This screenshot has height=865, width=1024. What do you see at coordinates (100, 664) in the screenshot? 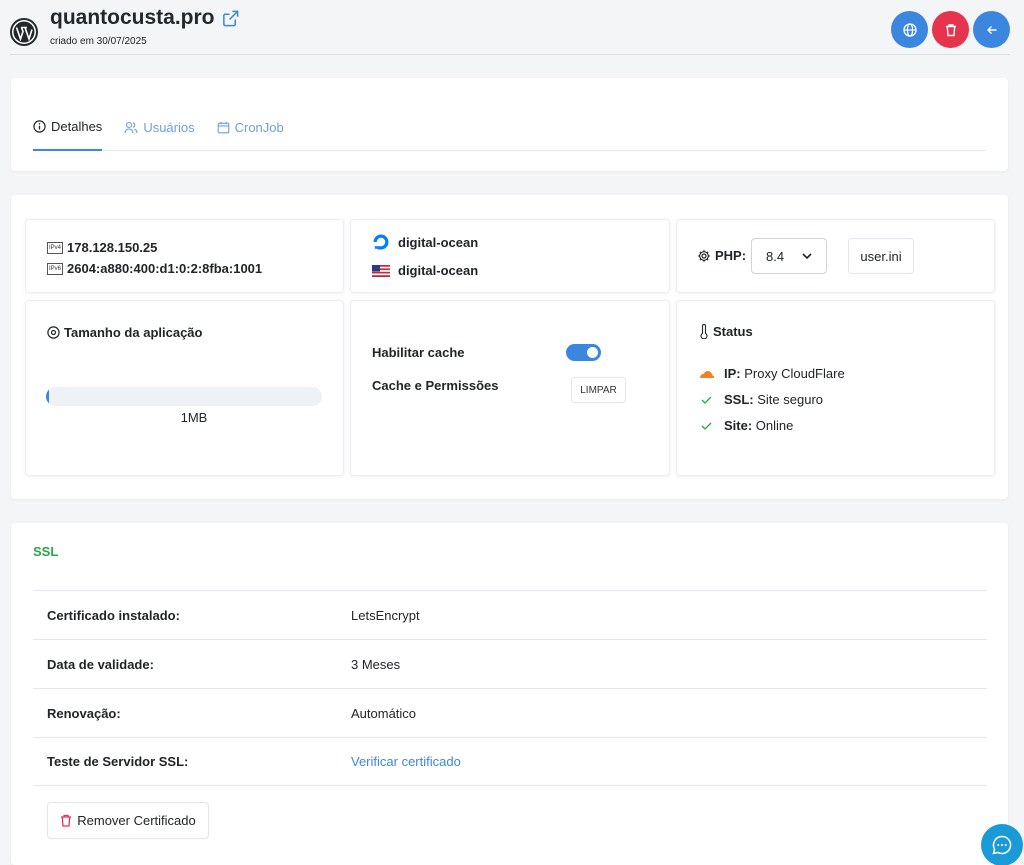
I see `ssl-row-label: Data de validade:` at bounding box center [100, 664].